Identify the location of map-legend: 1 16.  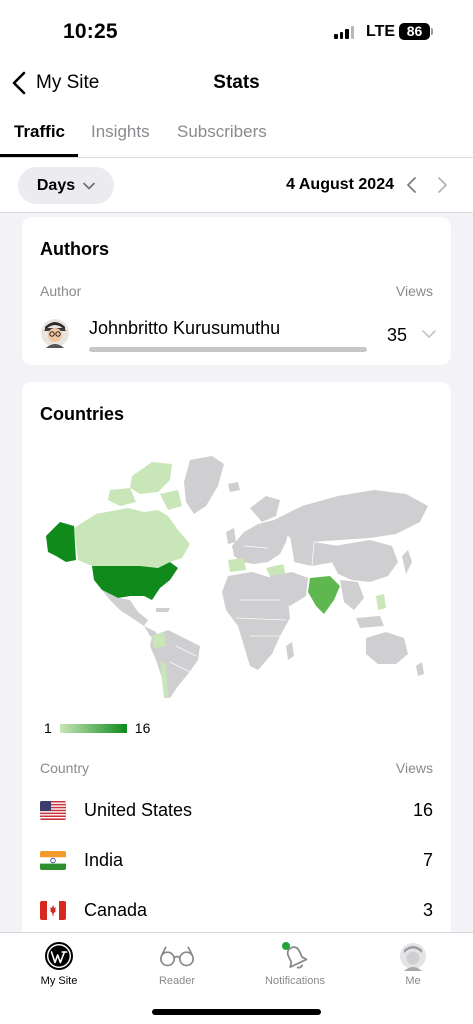
(97, 728).